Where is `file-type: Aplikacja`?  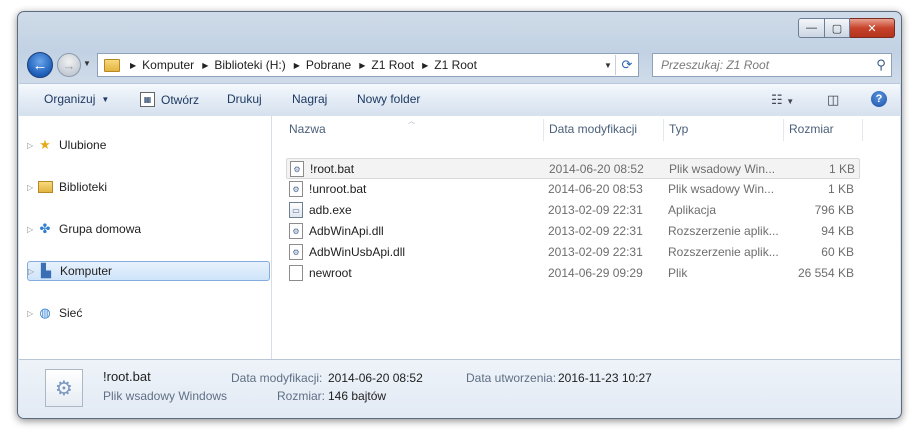 file-type: Aplikacja is located at coordinates (692, 210).